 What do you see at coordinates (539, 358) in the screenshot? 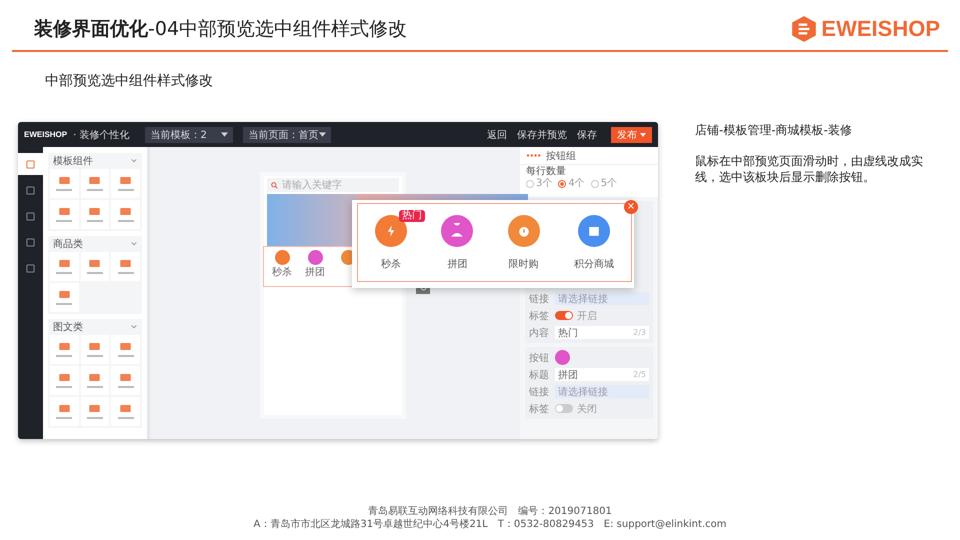
I see `field-label: 按钮` at bounding box center [539, 358].